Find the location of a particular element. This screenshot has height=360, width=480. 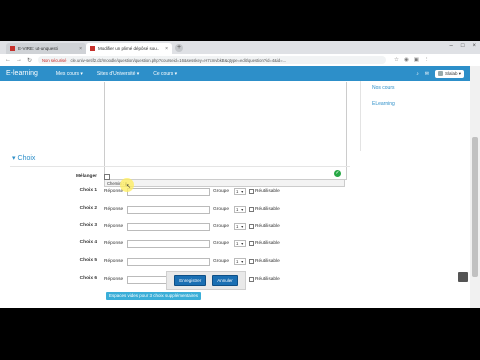

window-controls: – □ × is located at coordinates (463, 46).